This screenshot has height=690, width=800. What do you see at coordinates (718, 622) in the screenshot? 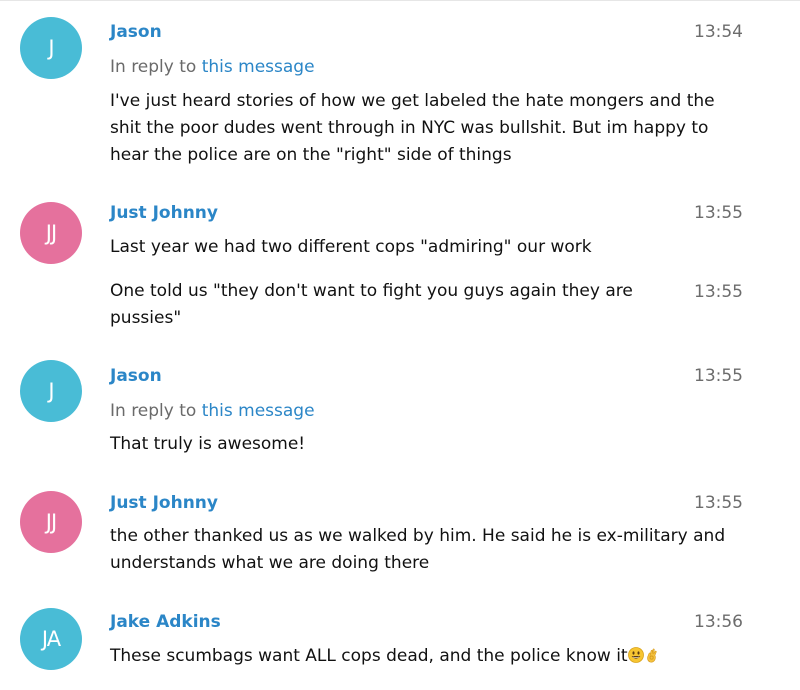
I see `timestamp: 13:56` at bounding box center [718, 622].